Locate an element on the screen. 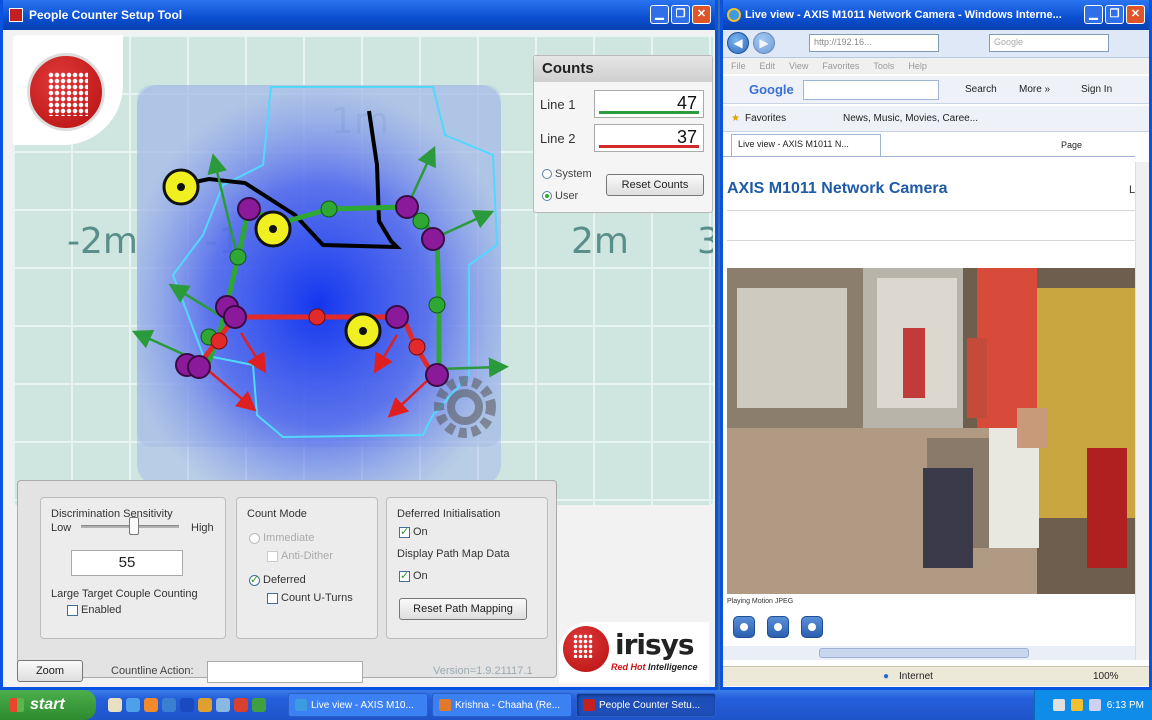 The width and height of the screenshot is (1152, 720). line-2-label: Line 2 is located at coordinates (558, 138).